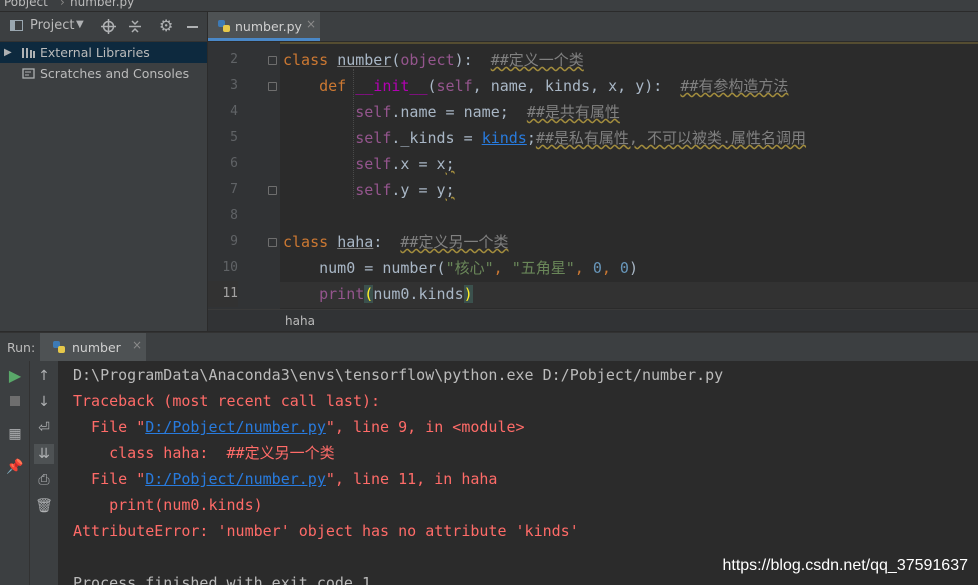 The image size is (978, 585). Describe the element at coordinates (418, 164) in the screenshot. I see `token: .x = x` at that location.